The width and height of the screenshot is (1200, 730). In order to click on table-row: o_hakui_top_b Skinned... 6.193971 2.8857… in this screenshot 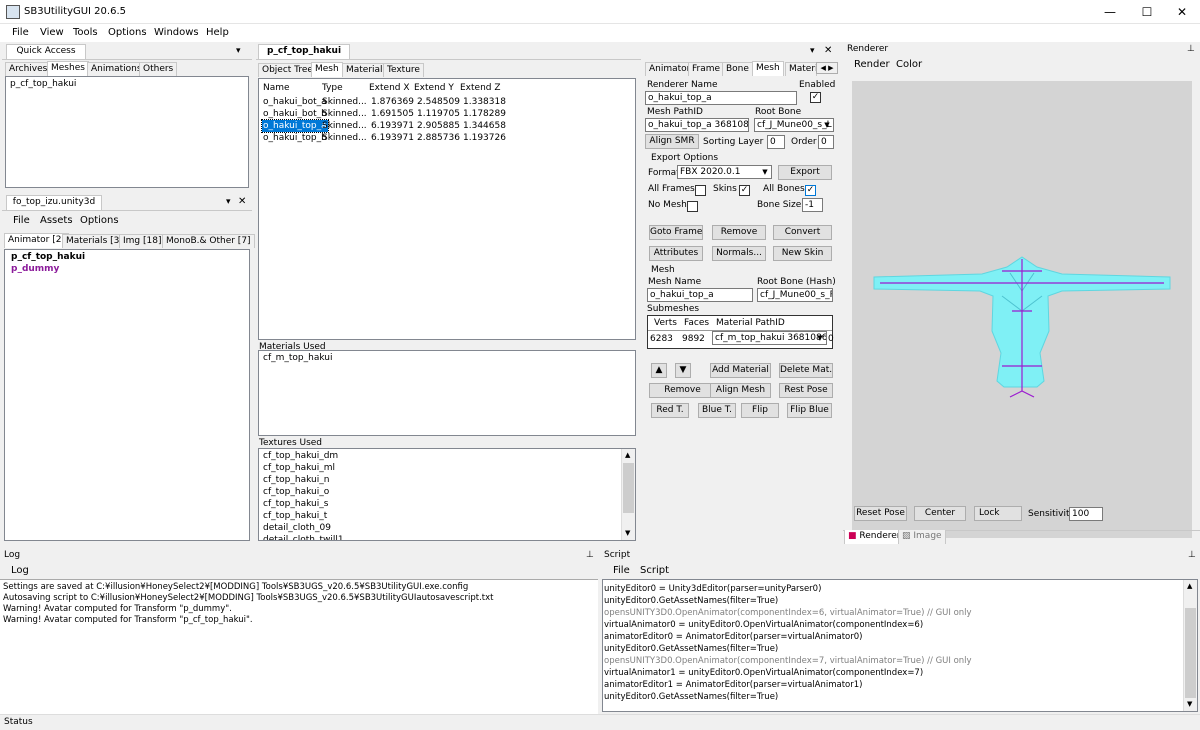, I will do `click(447, 138)`.